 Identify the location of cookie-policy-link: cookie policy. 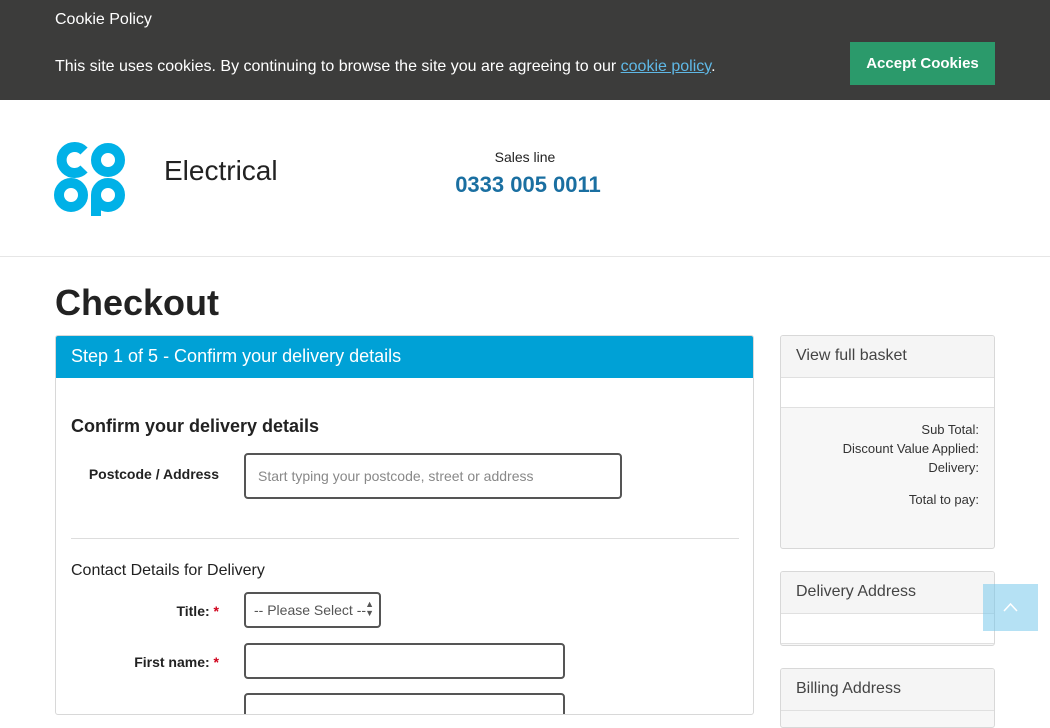
(666, 66).